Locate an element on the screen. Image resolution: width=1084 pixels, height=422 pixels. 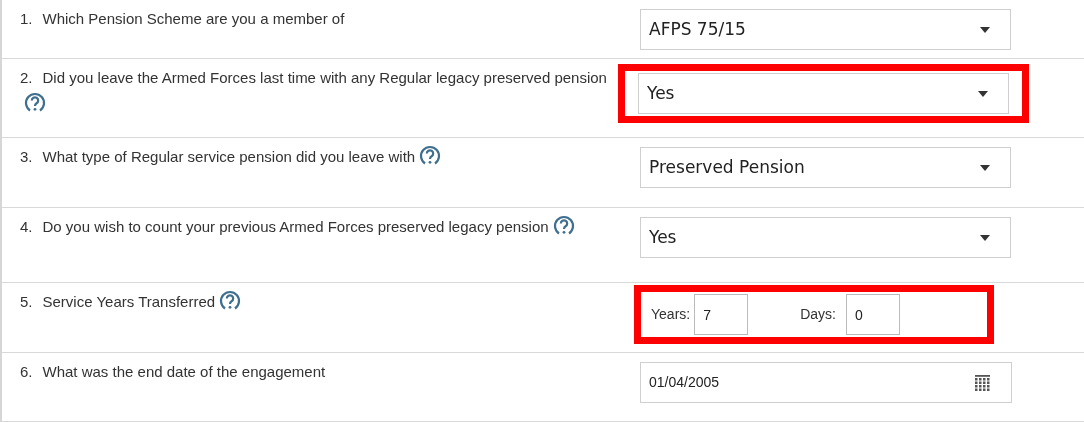
date-value: 01/04/2005 is located at coordinates (684, 382).